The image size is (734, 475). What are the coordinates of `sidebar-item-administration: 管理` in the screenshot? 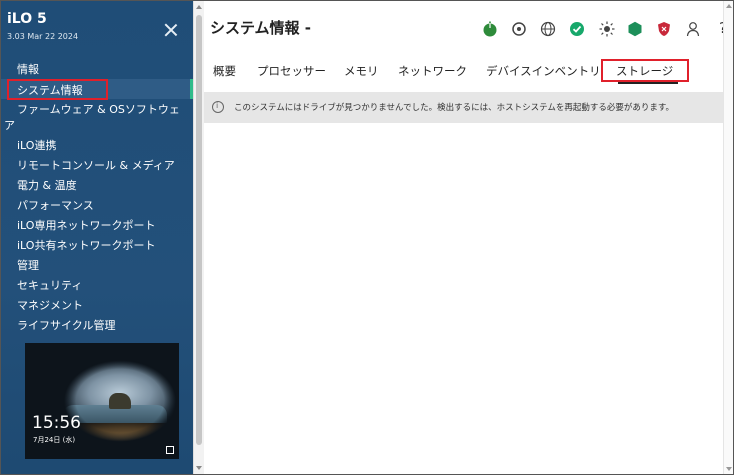 It's located at (28, 265).